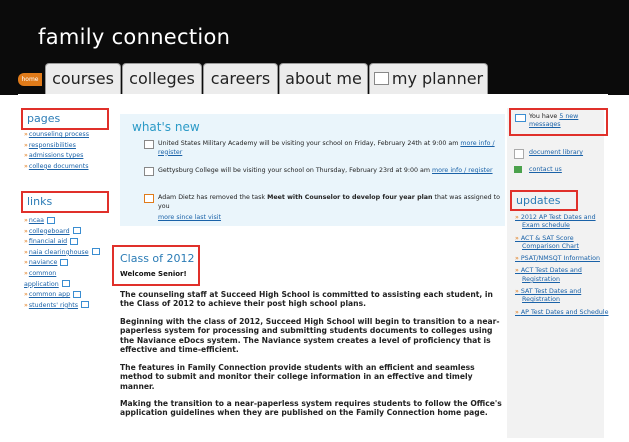  I want to click on welcome-message: Welcome Senior!, so click(153, 274).